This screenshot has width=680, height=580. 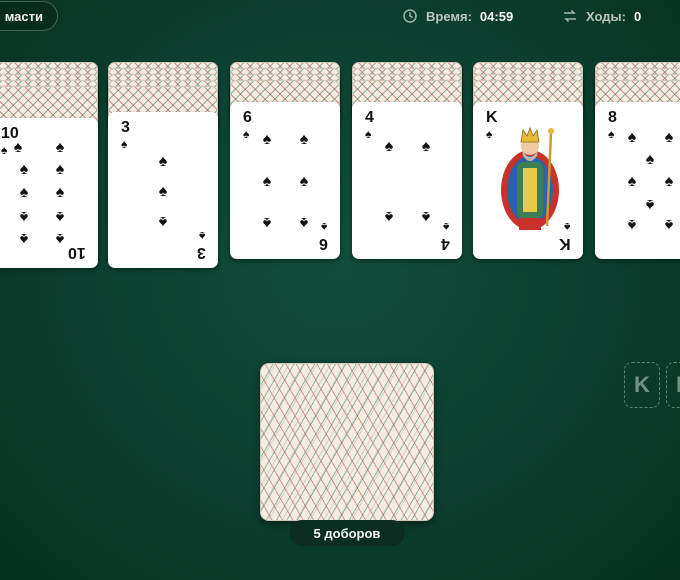 I want to click on moves-counter: Ходы: 0, so click(x=601, y=16).